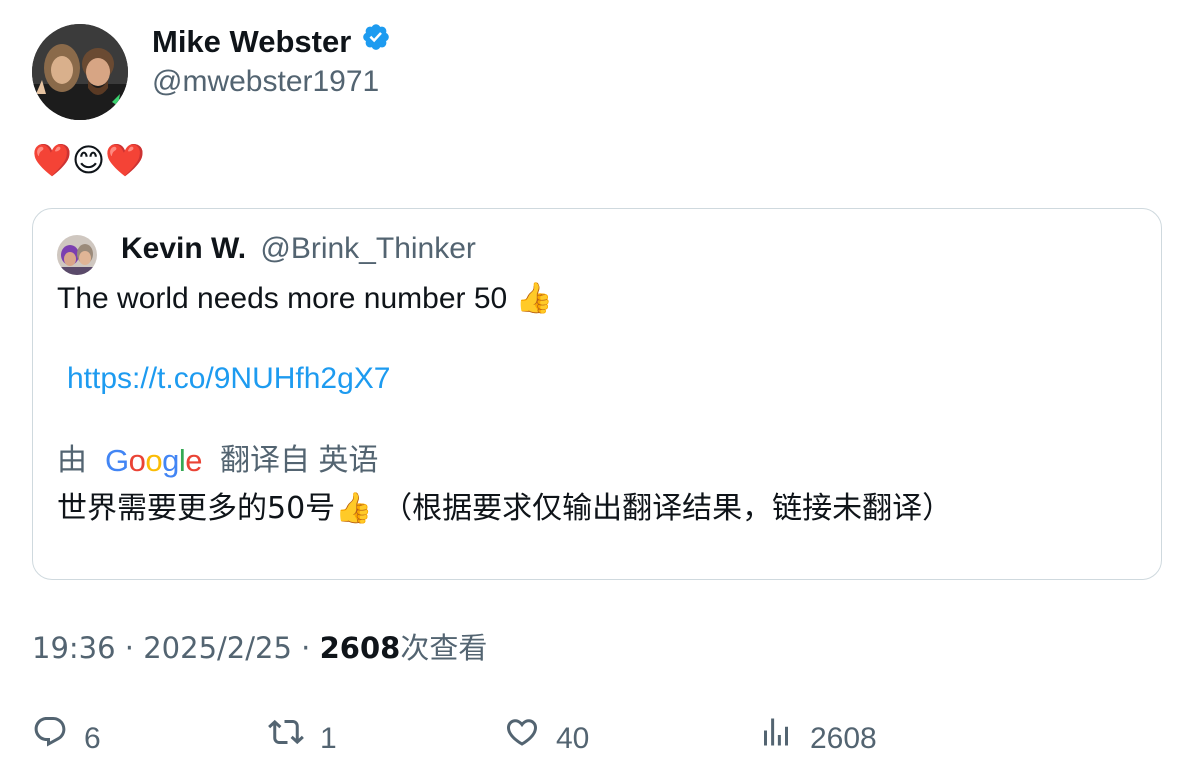 The width and height of the screenshot is (1196, 782). I want to click on quoted-header: Kevin W. @Brink_Thinker, so click(298, 249).